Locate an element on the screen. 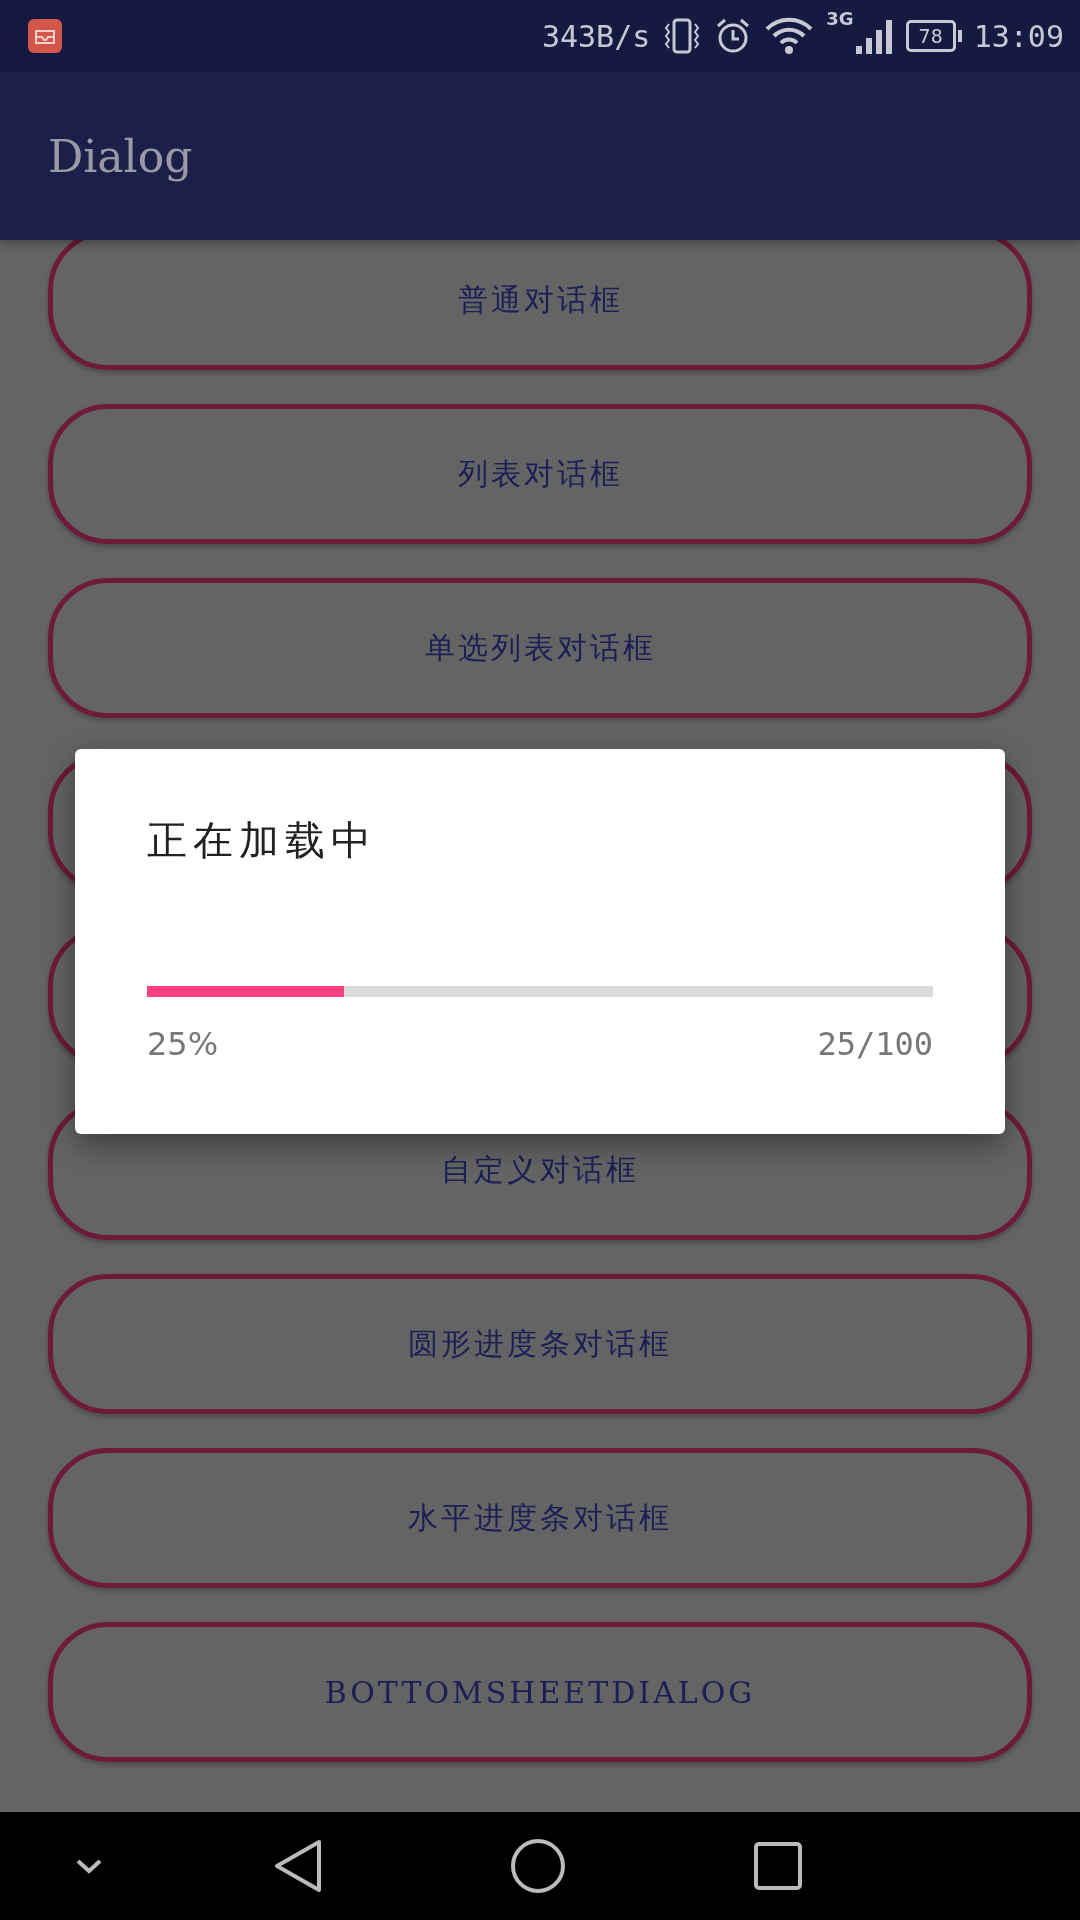  dialog-button: 普通对话框 is located at coordinates (540, 305).